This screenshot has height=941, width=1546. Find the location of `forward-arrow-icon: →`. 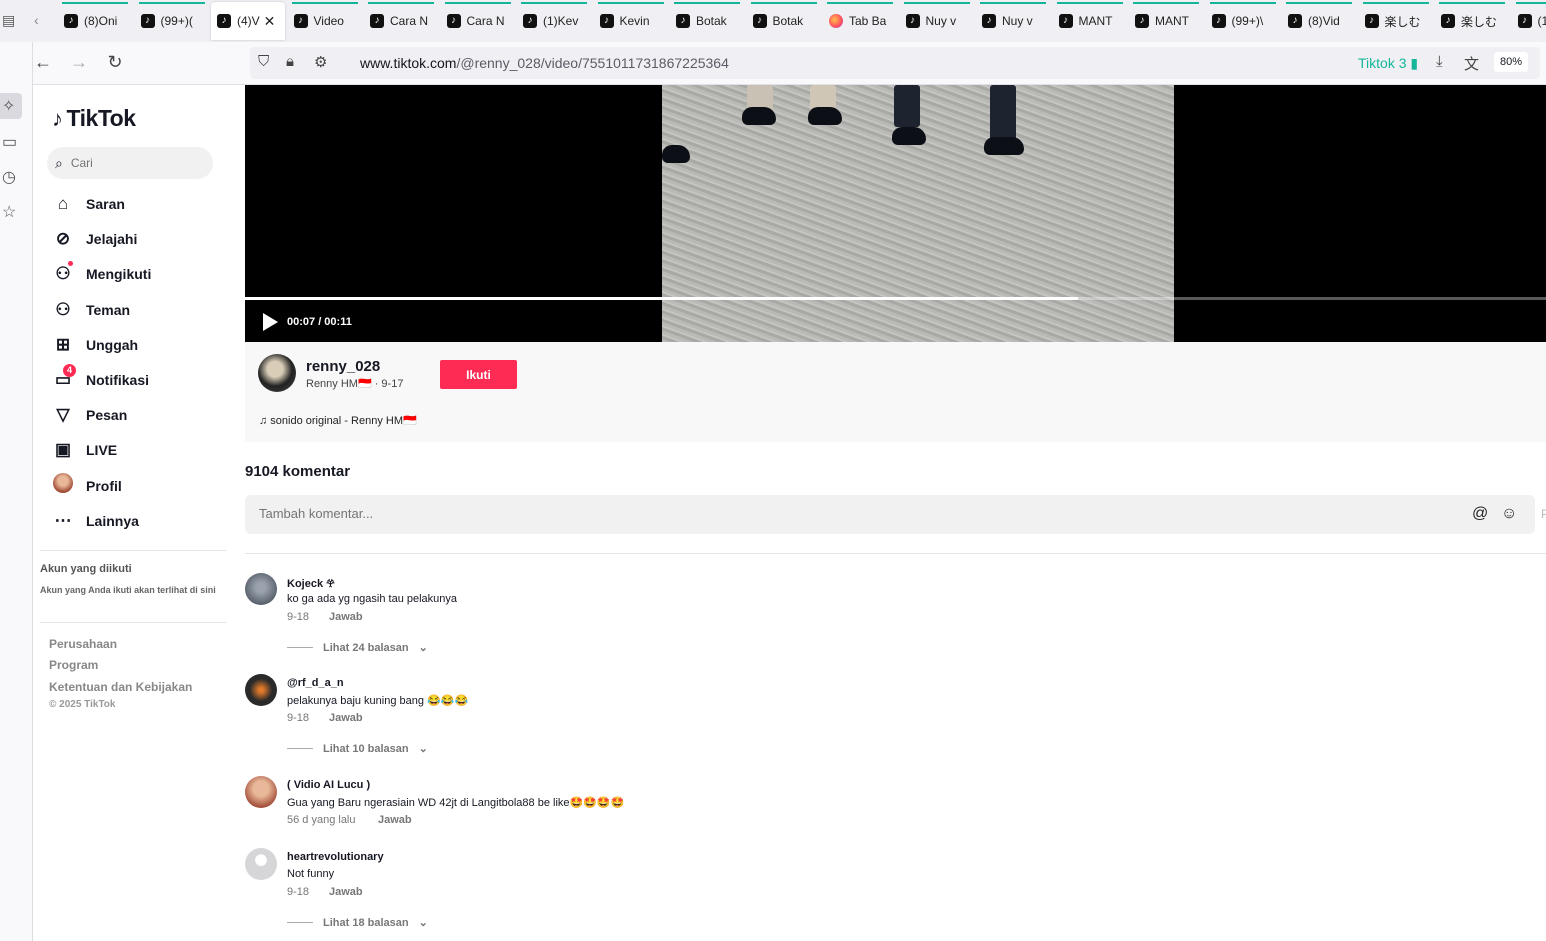

forward-arrow-icon: → is located at coordinates (79, 62).